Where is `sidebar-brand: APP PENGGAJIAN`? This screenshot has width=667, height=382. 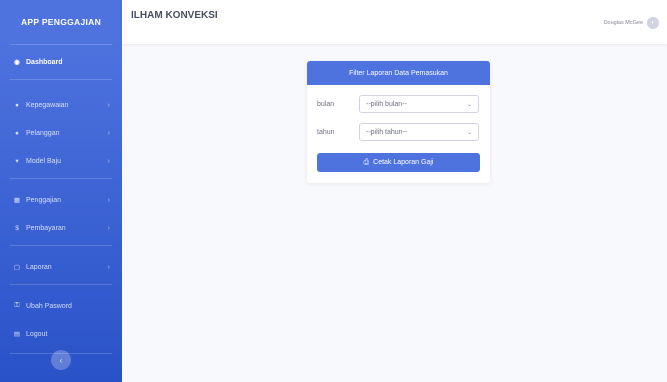
sidebar-brand: APP PENGGAJIAN is located at coordinates (61, 22).